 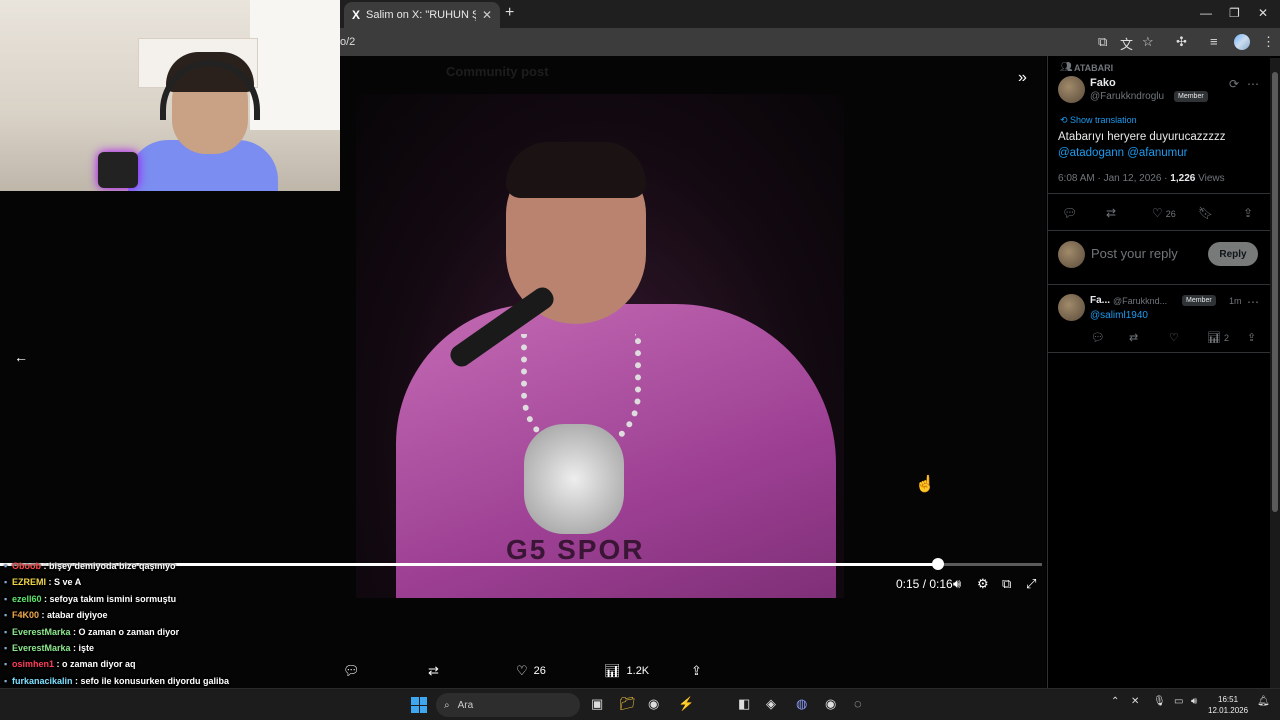 I want to click on bookmark-star-icon: ☆, so click(x=1148, y=42).